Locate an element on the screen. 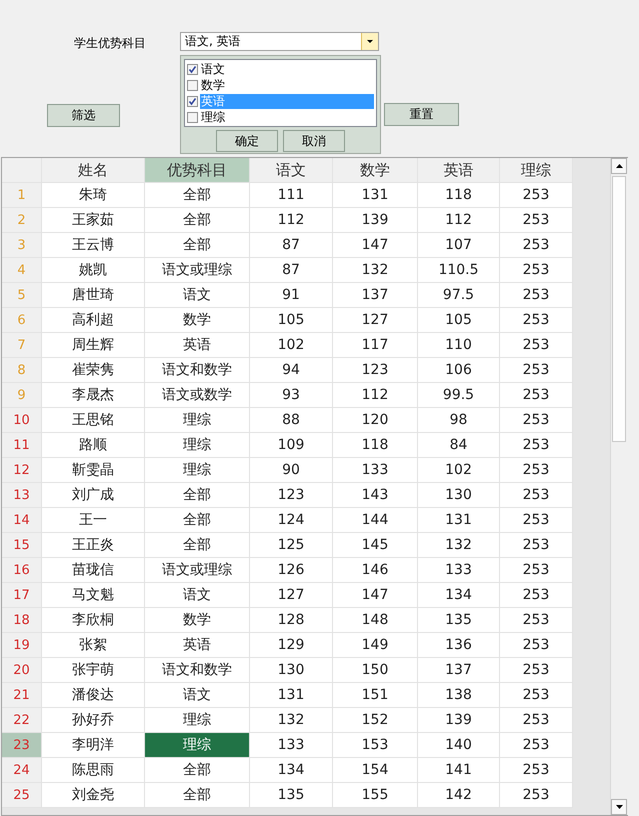  table-cell: 107 is located at coordinates (459, 245).